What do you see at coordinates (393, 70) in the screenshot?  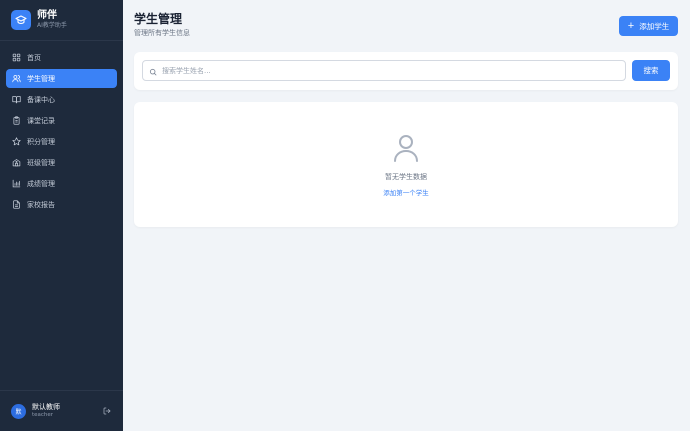 I see `search-input` at bounding box center [393, 70].